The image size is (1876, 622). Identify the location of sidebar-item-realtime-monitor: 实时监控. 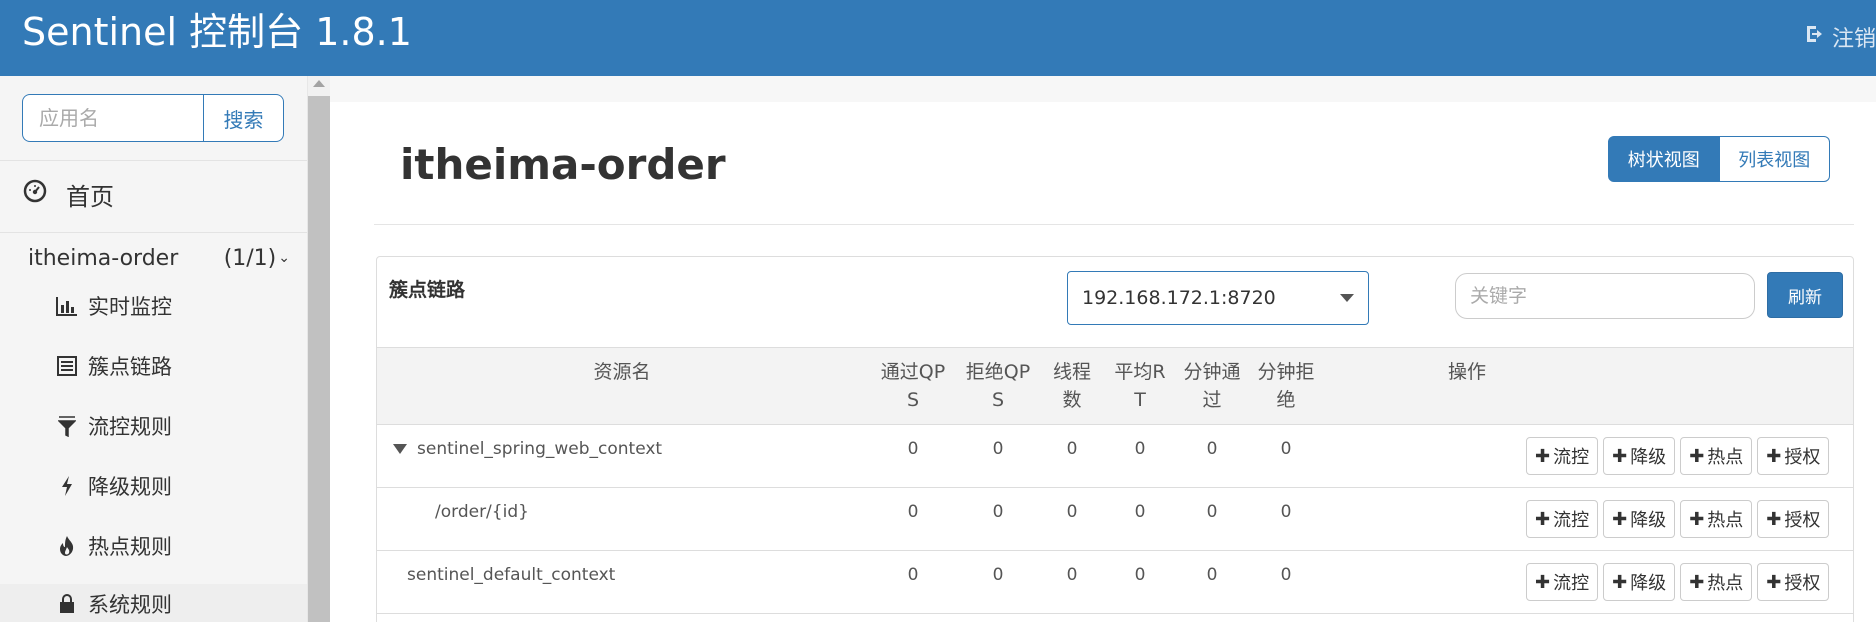
(114, 306).